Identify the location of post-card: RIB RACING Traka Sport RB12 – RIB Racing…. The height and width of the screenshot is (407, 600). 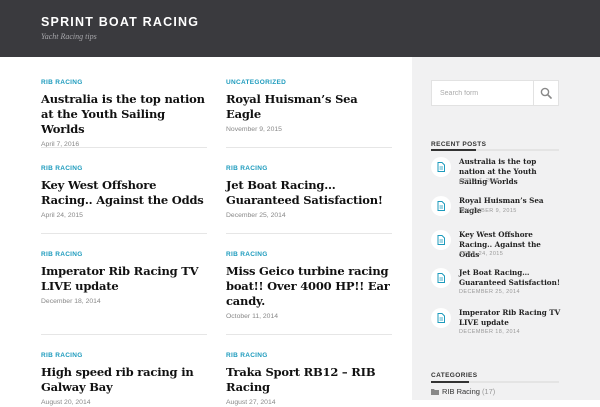
(310, 379).